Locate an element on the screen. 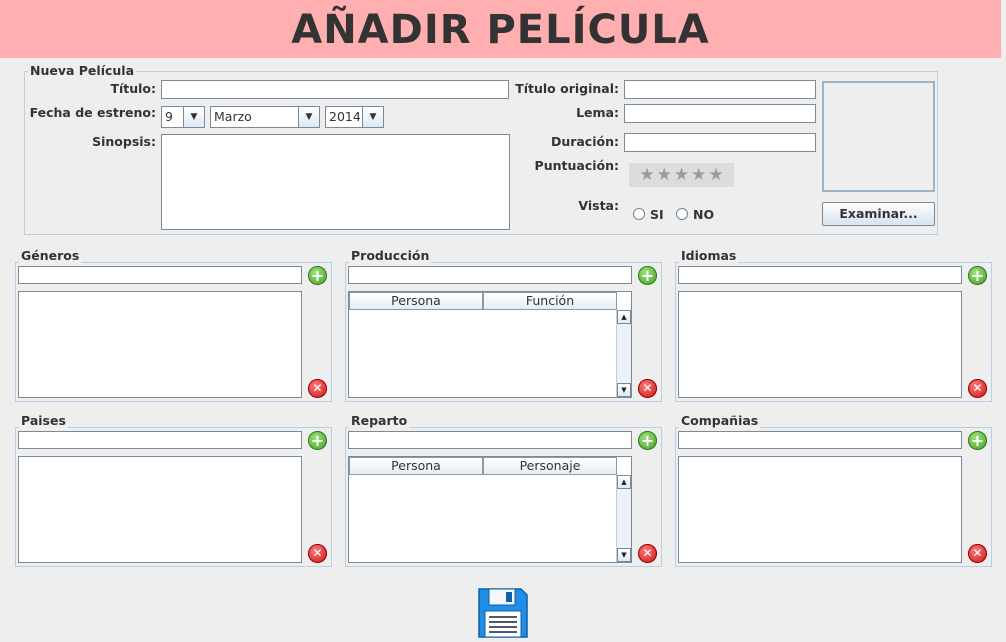  companias-legend: Compañias is located at coordinates (720, 420).